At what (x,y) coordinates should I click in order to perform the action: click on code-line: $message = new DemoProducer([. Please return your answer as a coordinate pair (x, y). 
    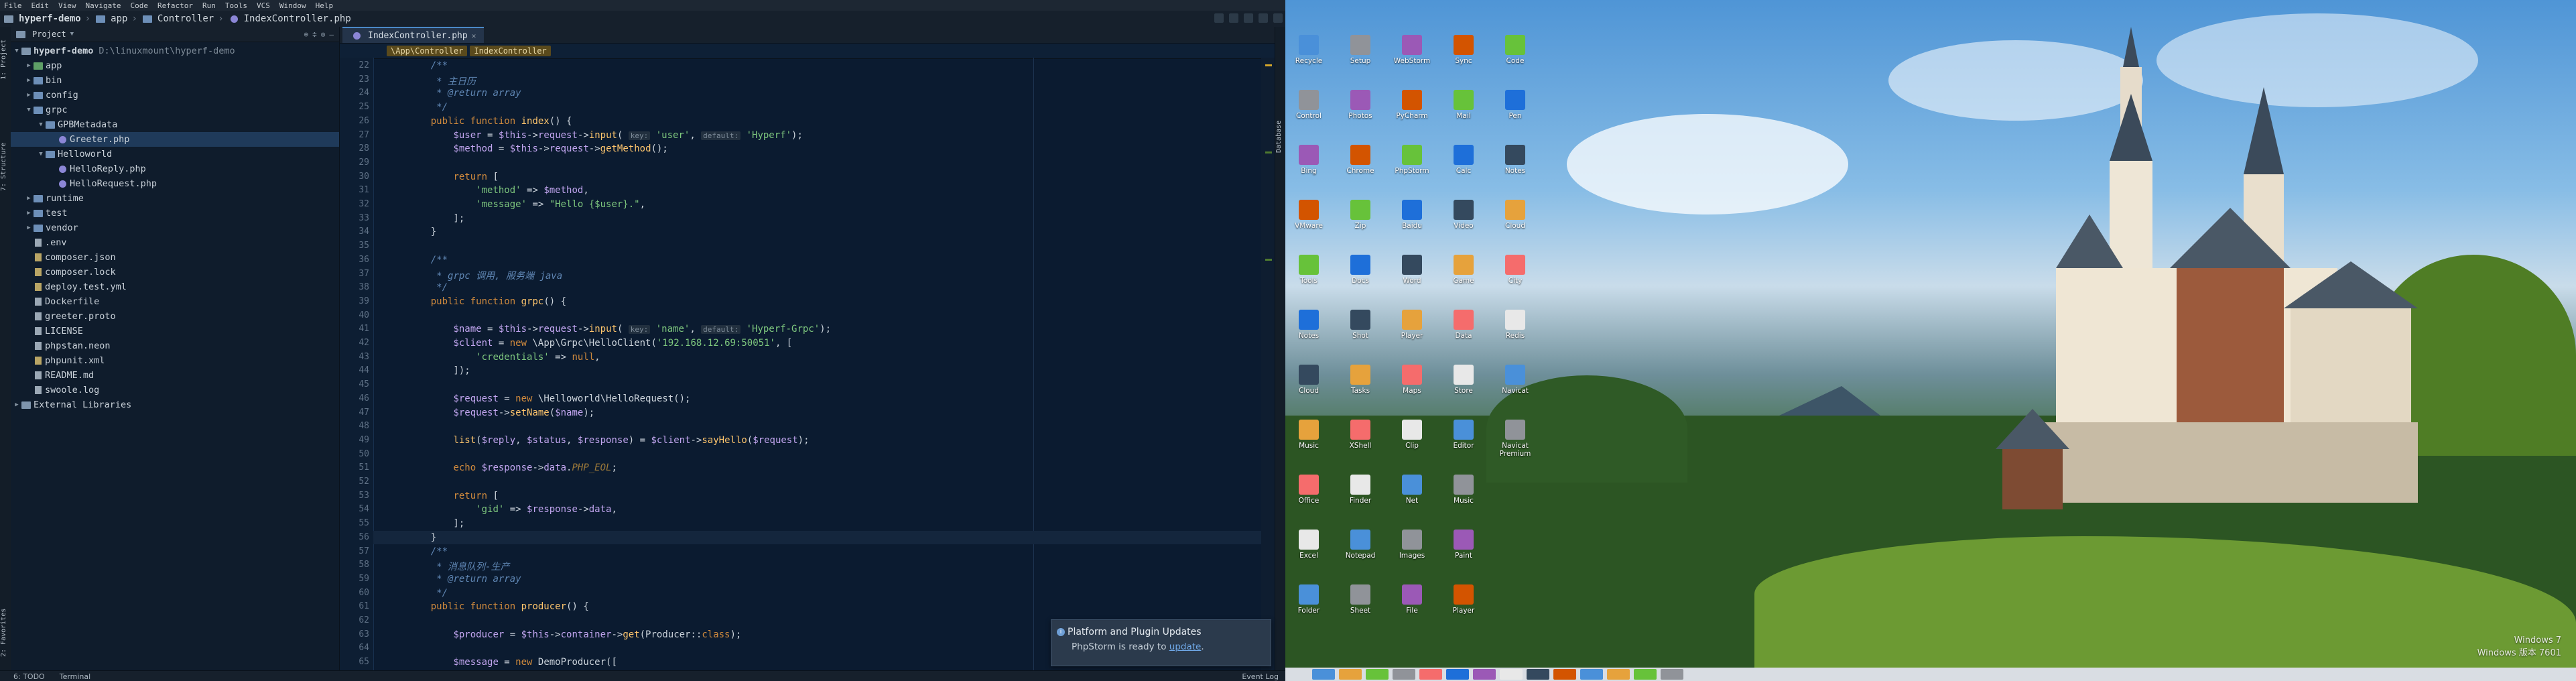
    Looking at the image, I should click on (512, 662).